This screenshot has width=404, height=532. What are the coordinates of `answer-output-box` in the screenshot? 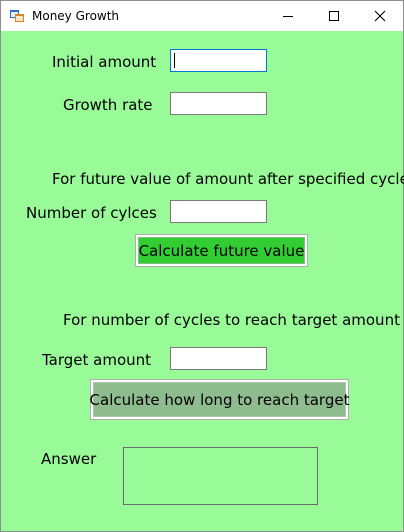 It's located at (220, 476).